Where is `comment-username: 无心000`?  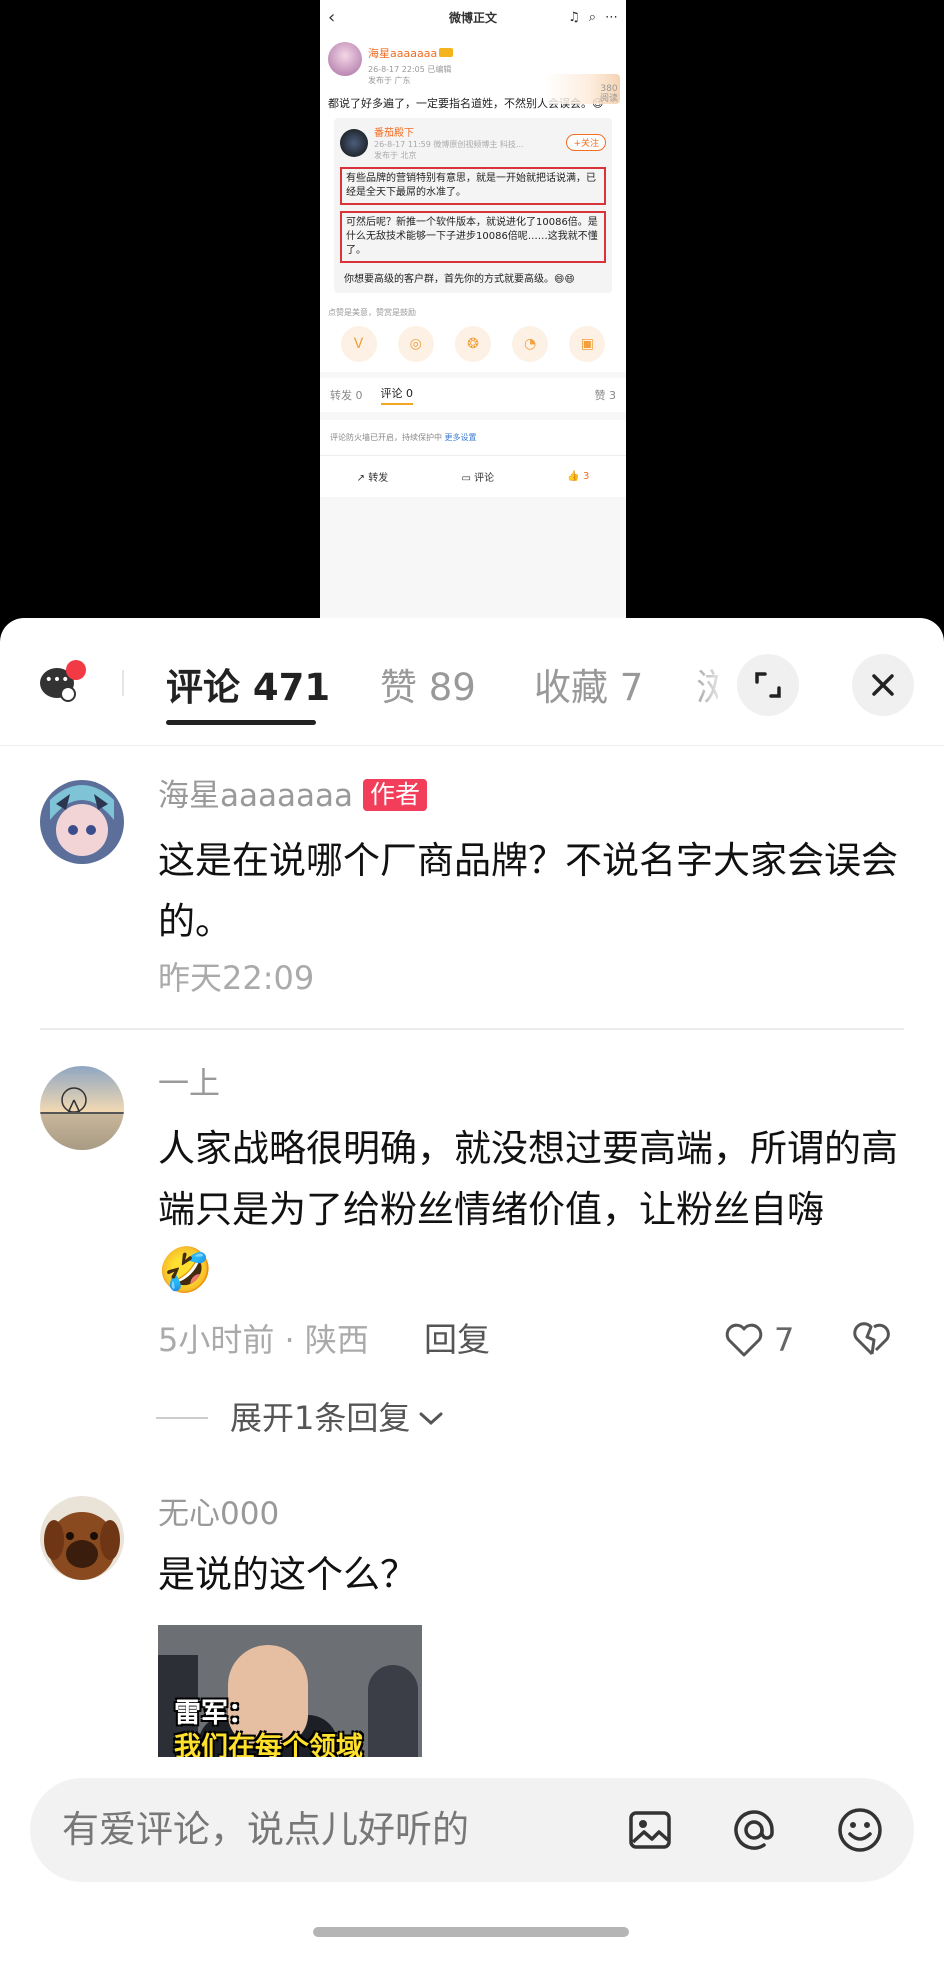 comment-username: 无心000 is located at coordinates (218, 1514).